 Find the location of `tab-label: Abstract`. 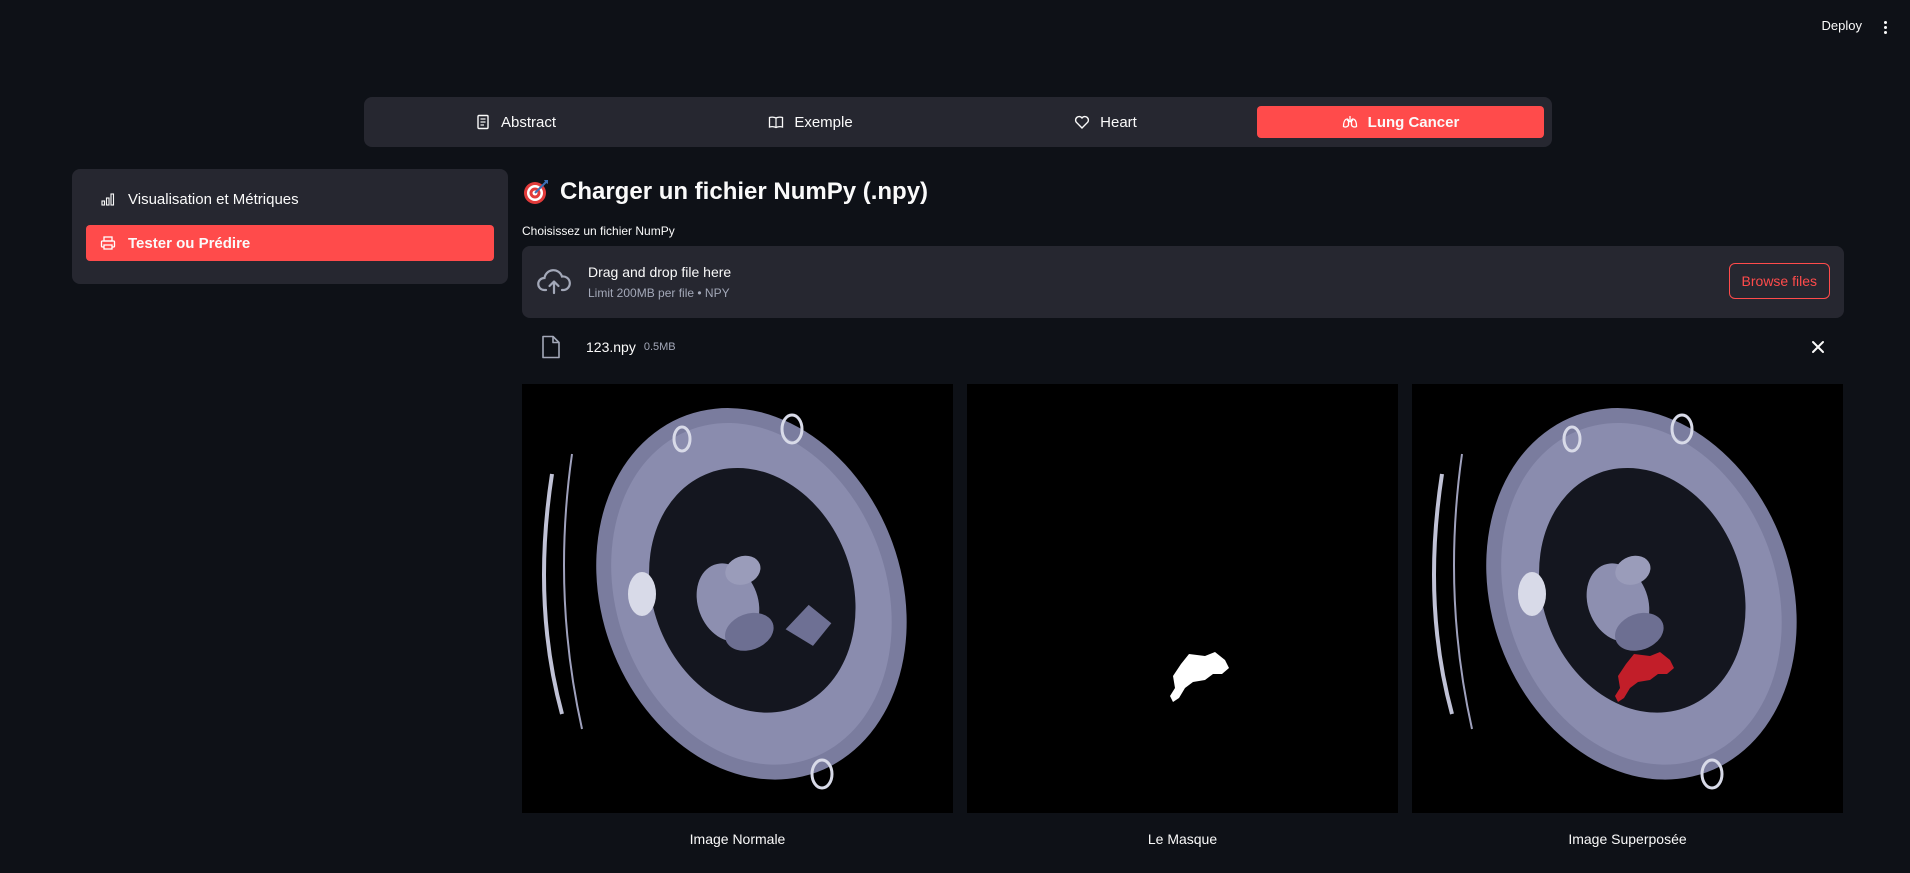

tab-label: Abstract is located at coordinates (528, 122).